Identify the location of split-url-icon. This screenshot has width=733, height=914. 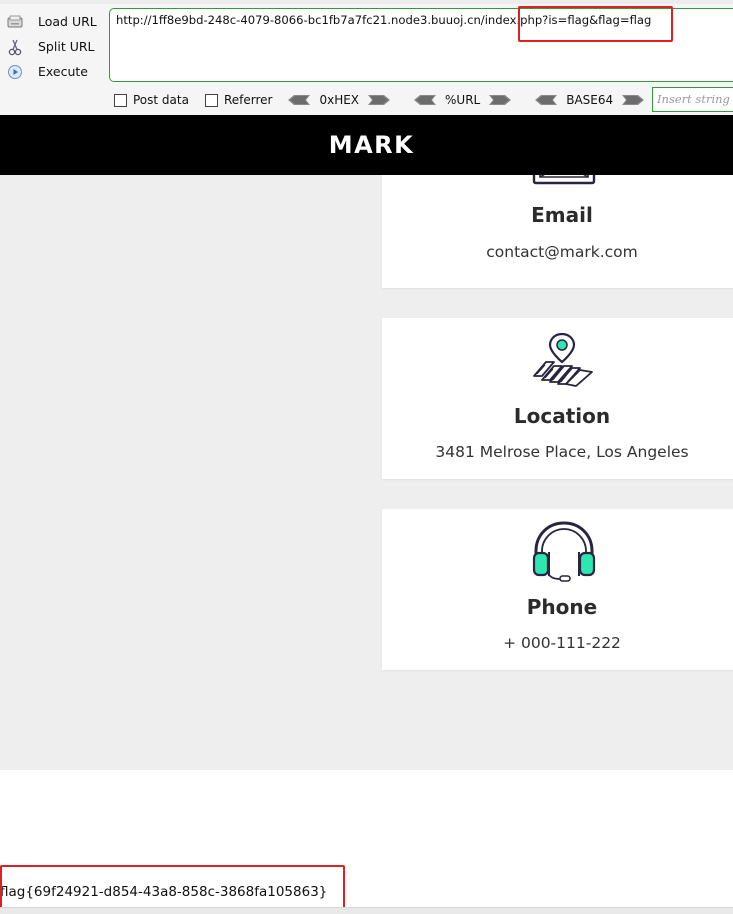
(15, 47).